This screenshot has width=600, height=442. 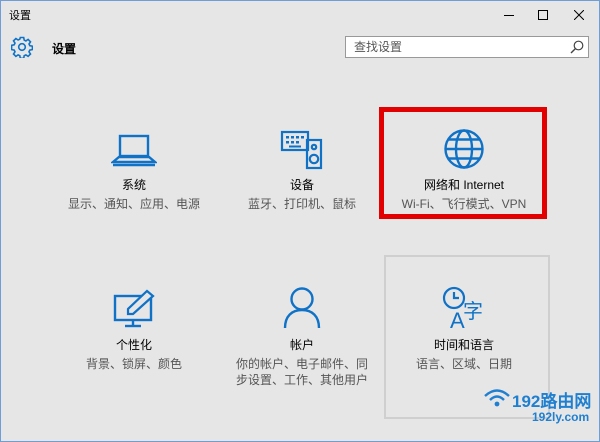 What do you see at coordinates (133, 204) in the screenshot?
I see `tile-description: 显示、通知、应用、电源` at bounding box center [133, 204].